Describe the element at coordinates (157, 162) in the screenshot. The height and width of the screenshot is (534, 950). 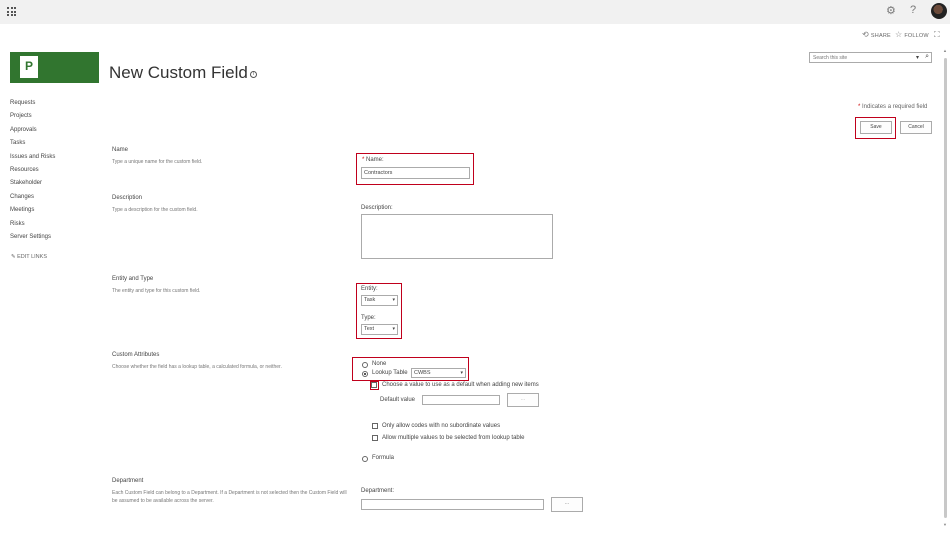
I see `section-desc-name: Type a unique name for the custom field.` at that location.